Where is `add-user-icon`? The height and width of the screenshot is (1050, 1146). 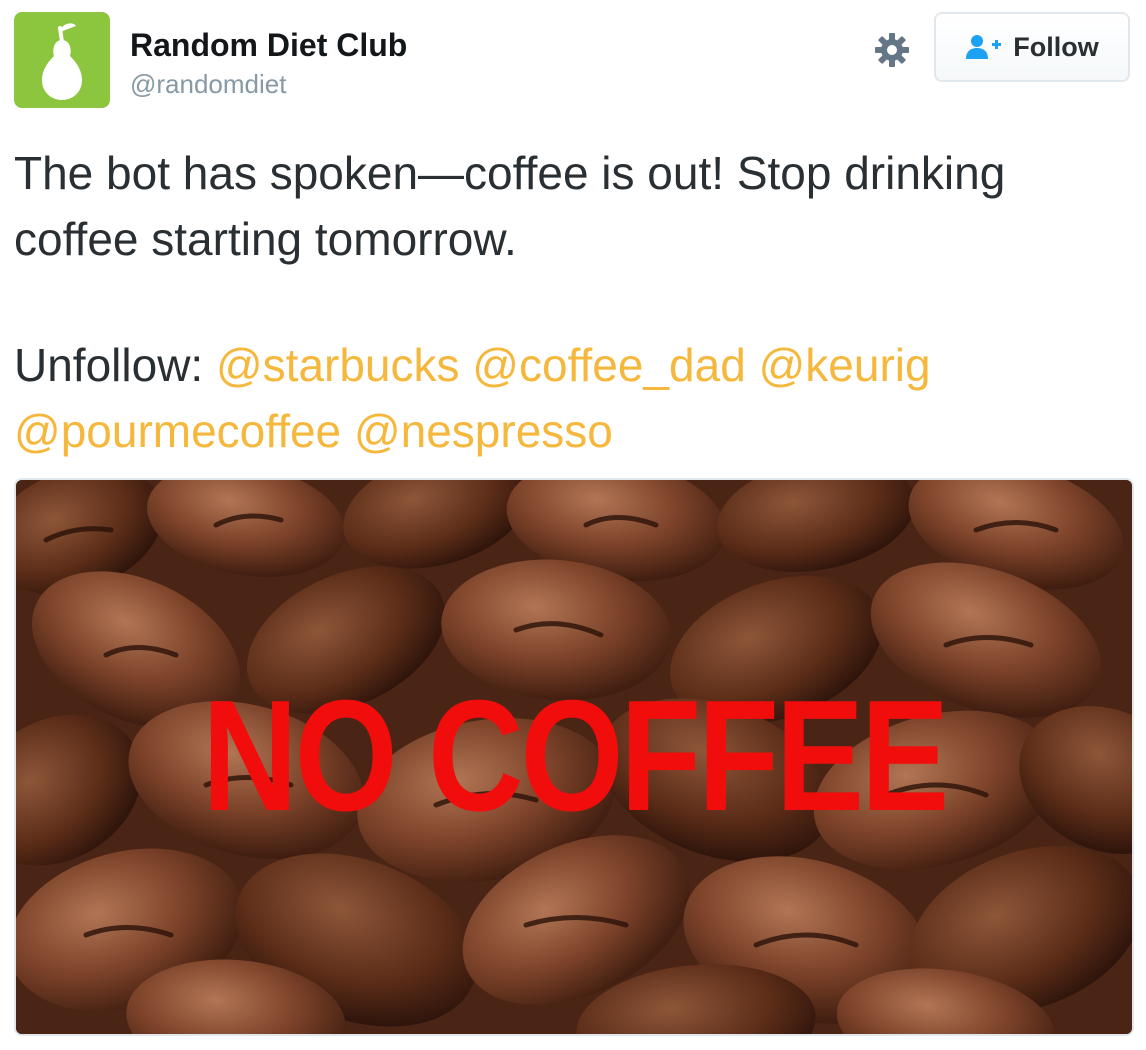
add-user-icon is located at coordinates (984, 47).